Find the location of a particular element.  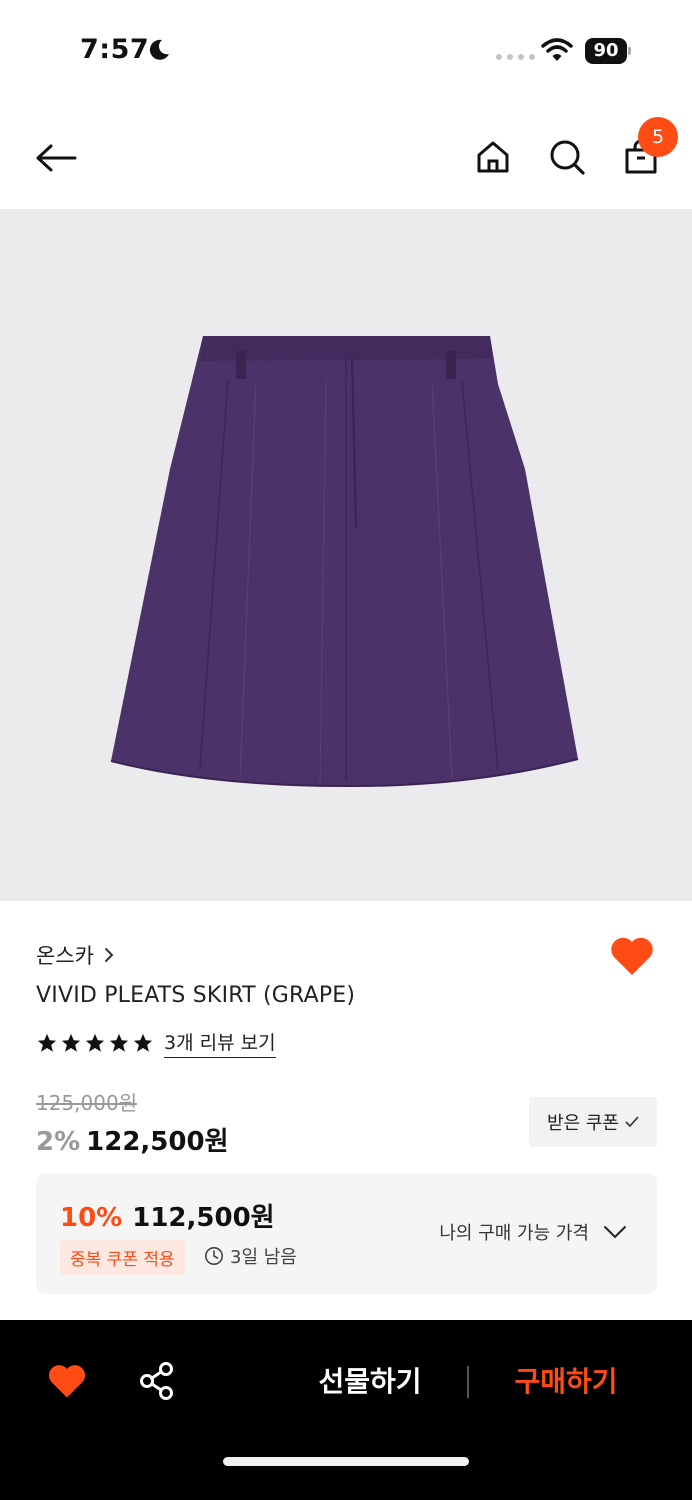

chevron-down-icon is located at coordinates (615, 1232).